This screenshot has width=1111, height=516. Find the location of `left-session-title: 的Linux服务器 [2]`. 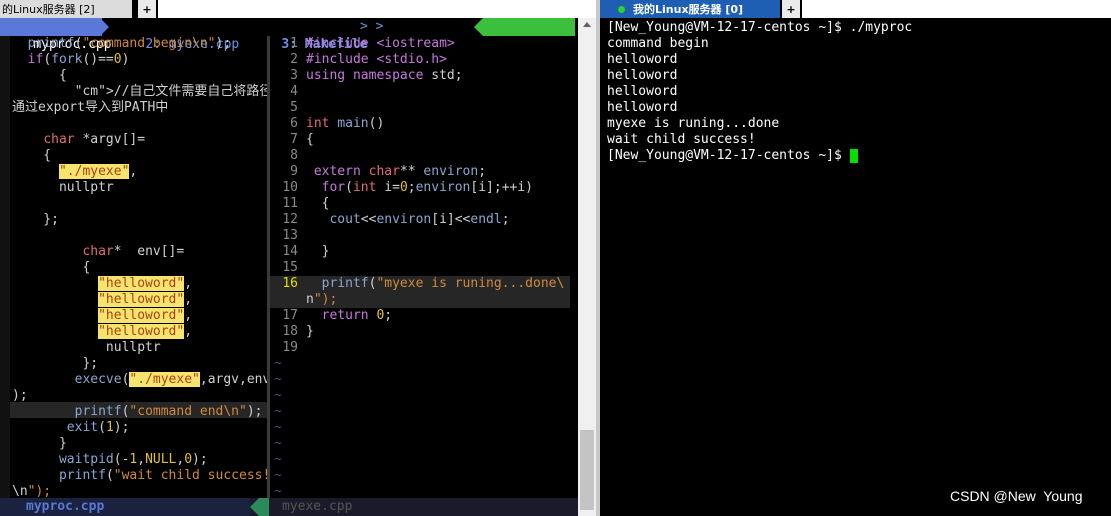

left-session-title: 的Linux服务器 [2] is located at coordinates (48, 9).